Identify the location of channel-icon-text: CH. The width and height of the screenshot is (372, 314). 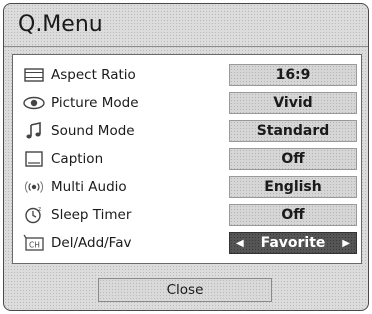
(34, 245).